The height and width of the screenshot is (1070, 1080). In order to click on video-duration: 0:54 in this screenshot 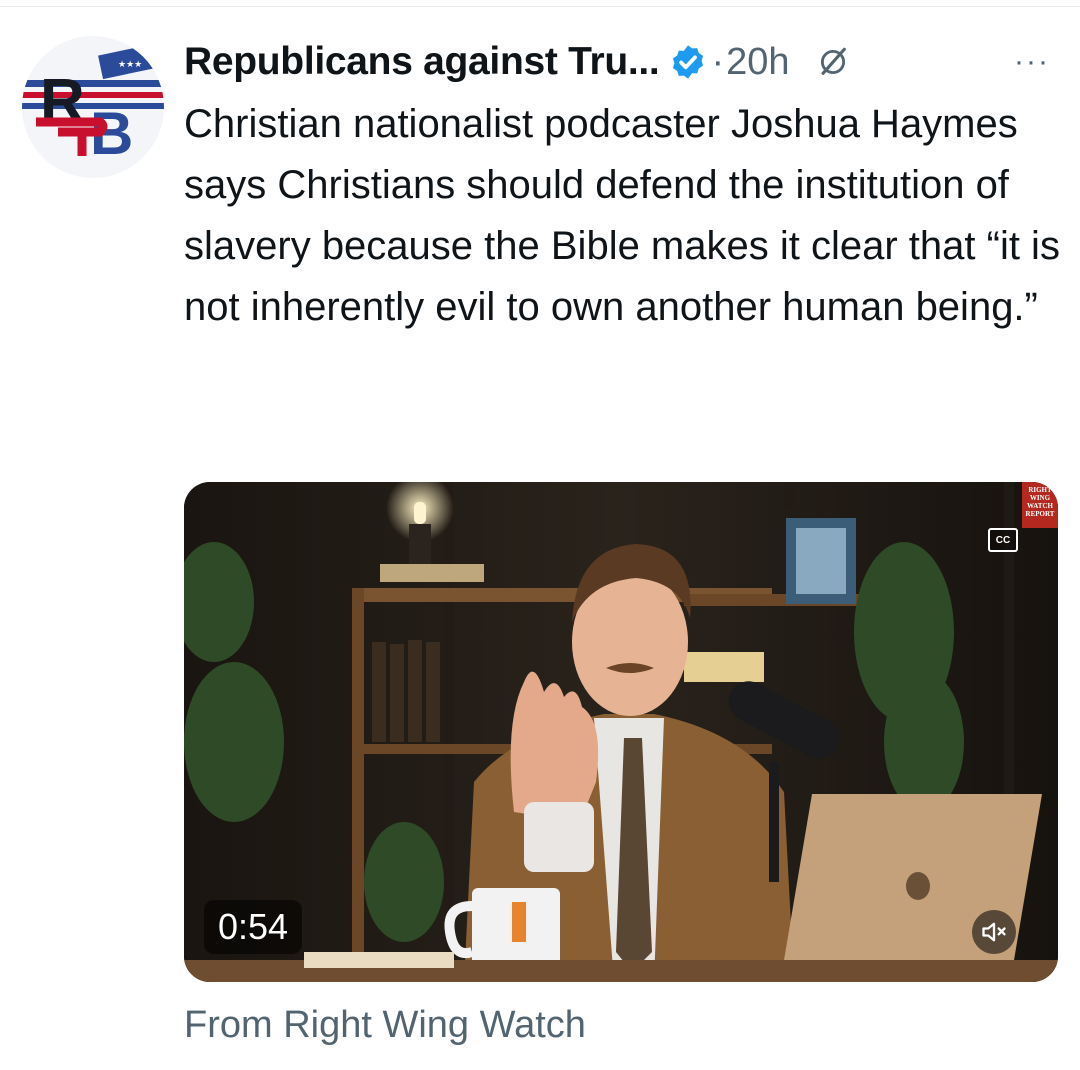, I will do `click(253, 927)`.